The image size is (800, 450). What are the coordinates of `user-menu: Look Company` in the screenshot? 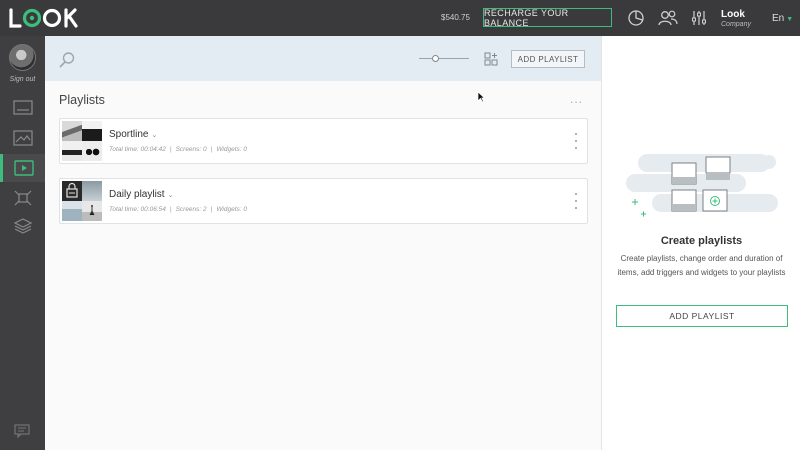 It's located at (736, 18).